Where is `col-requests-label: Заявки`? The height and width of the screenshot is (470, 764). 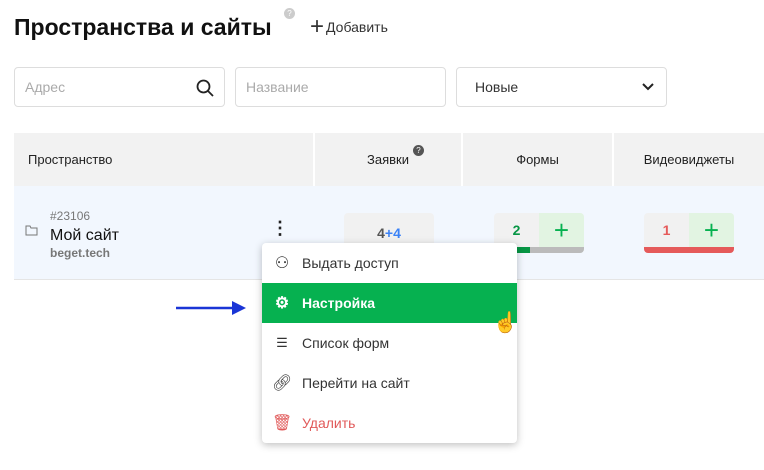
col-requests-label: Заявки is located at coordinates (388, 159).